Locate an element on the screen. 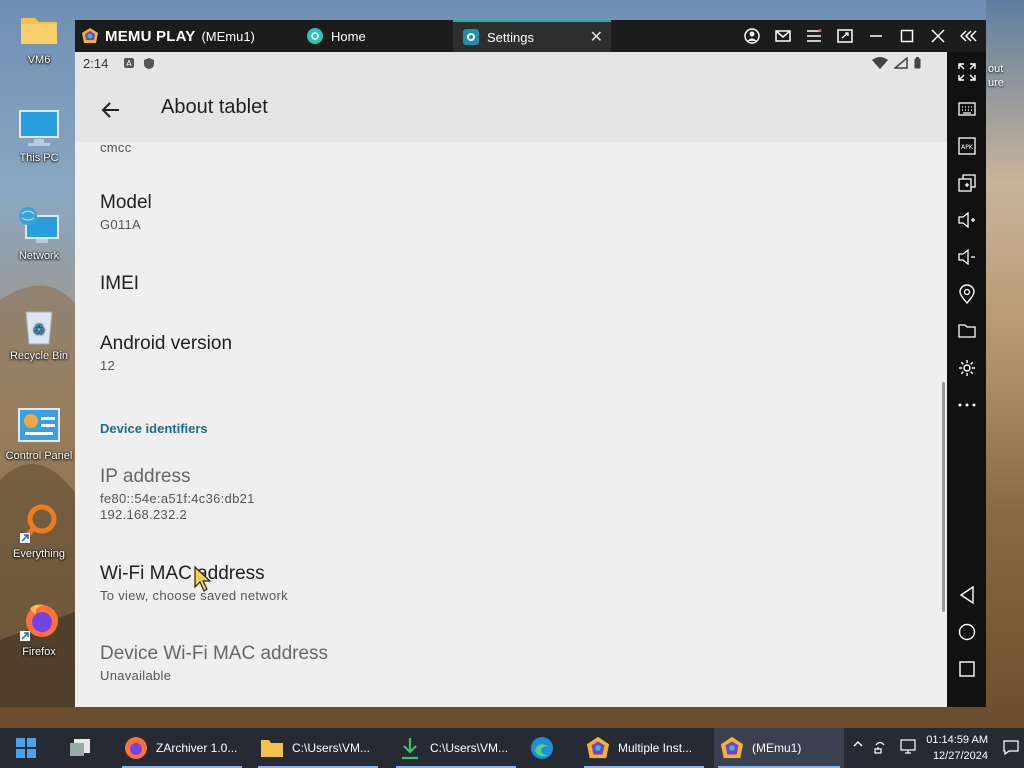  edge-icon is located at coordinates (542, 748).